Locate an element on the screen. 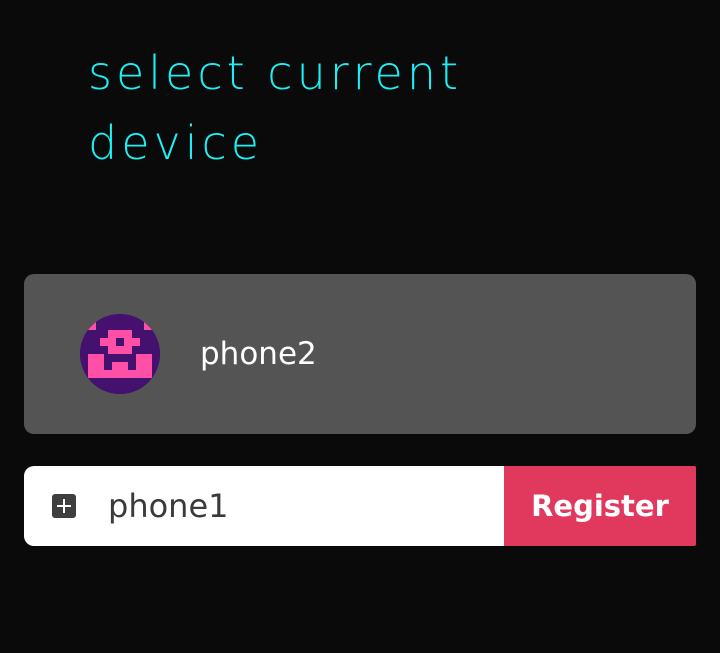  register-device-form: Register is located at coordinates (360, 506).